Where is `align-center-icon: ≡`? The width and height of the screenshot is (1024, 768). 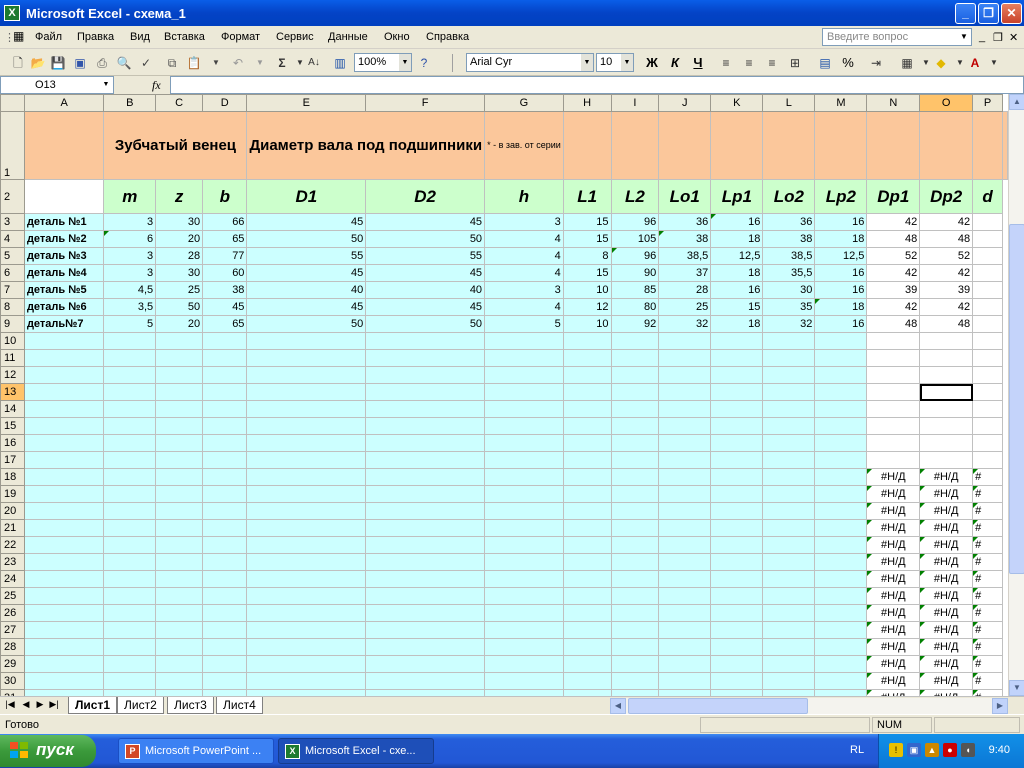
align-center-icon: ≡ is located at coordinates (749, 63).